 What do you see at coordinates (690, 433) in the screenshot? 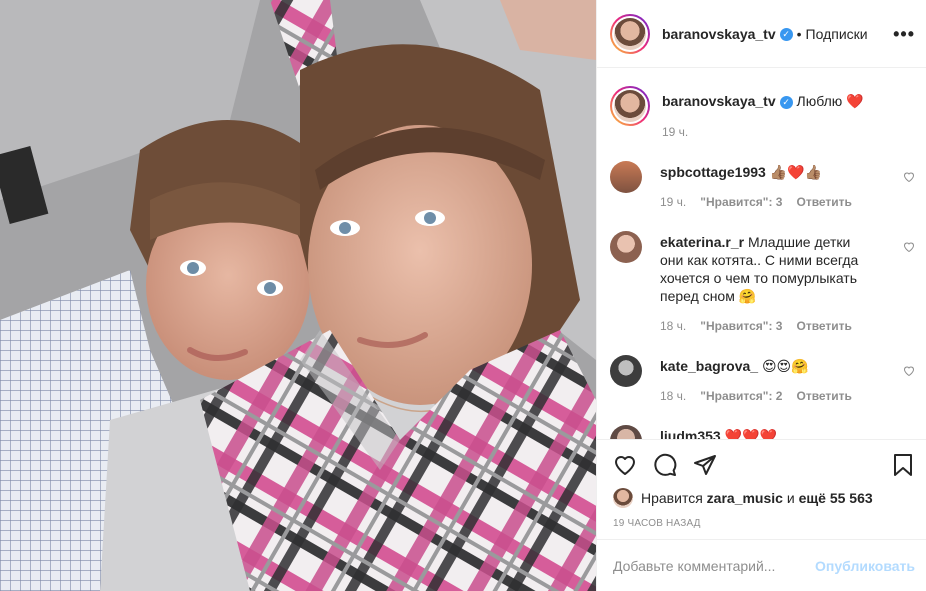
I see `comment-username: liudm353` at bounding box center [690, 433].